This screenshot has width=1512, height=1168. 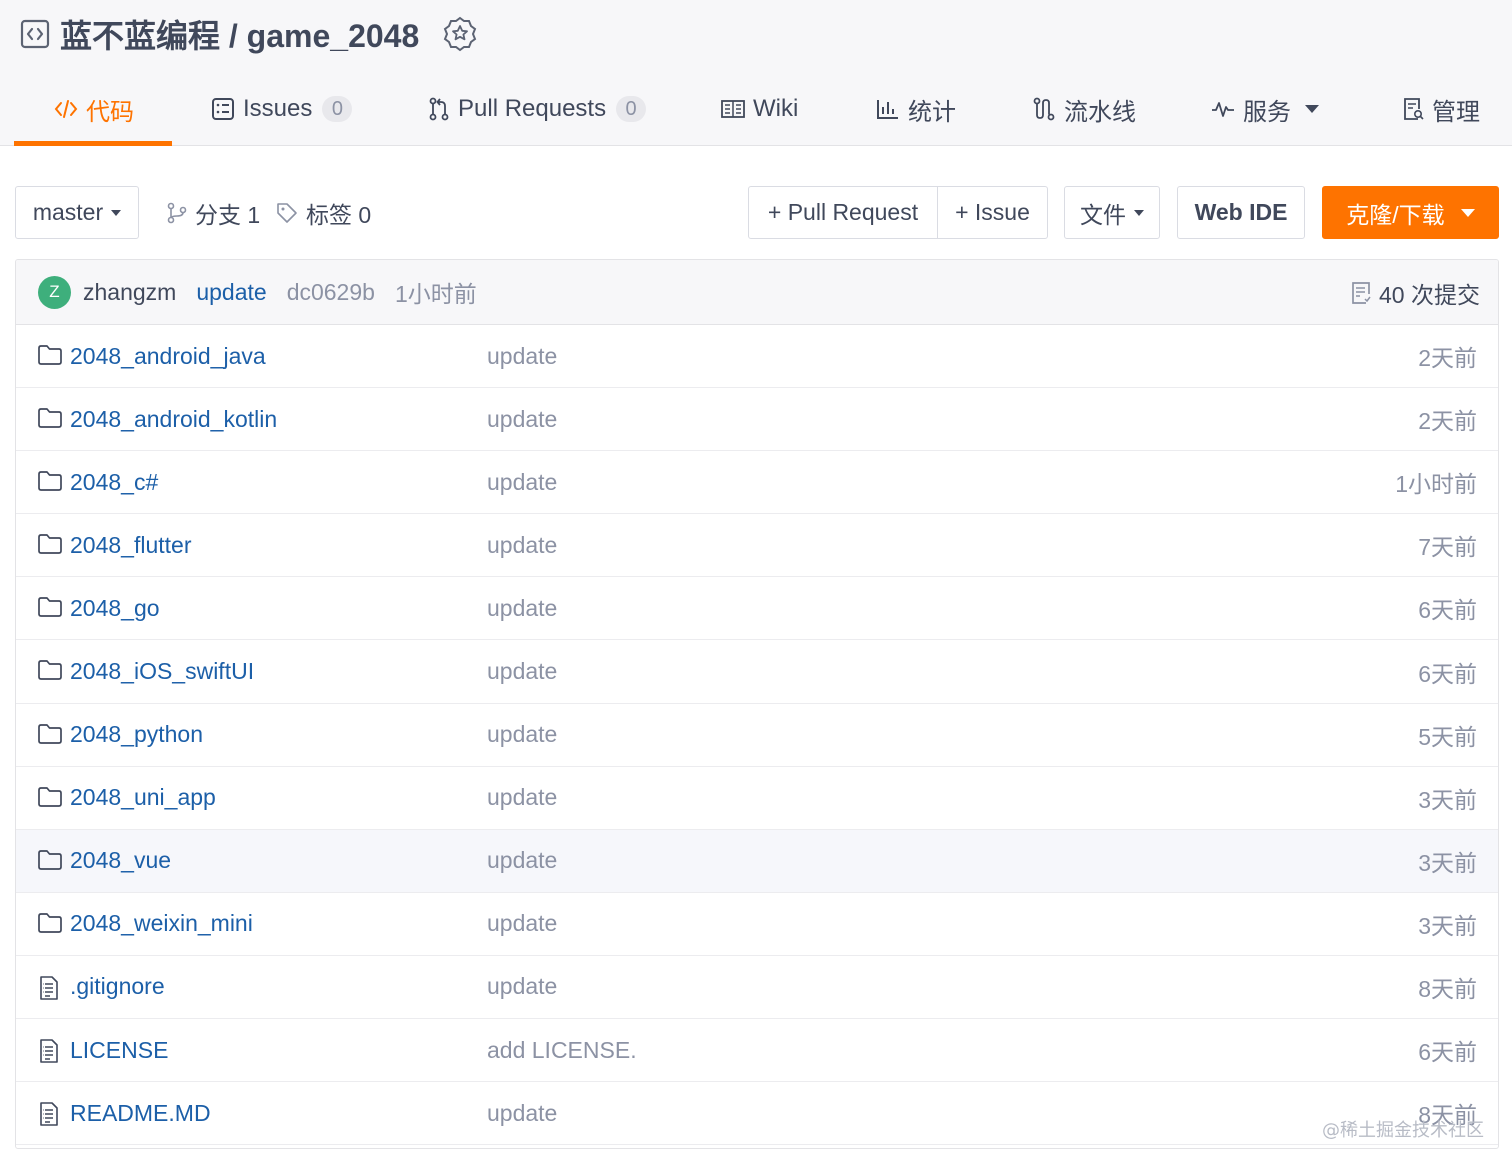 I want to click on table-row: 2048_android_kotlin update 2天前, so click(x=757, y=420).